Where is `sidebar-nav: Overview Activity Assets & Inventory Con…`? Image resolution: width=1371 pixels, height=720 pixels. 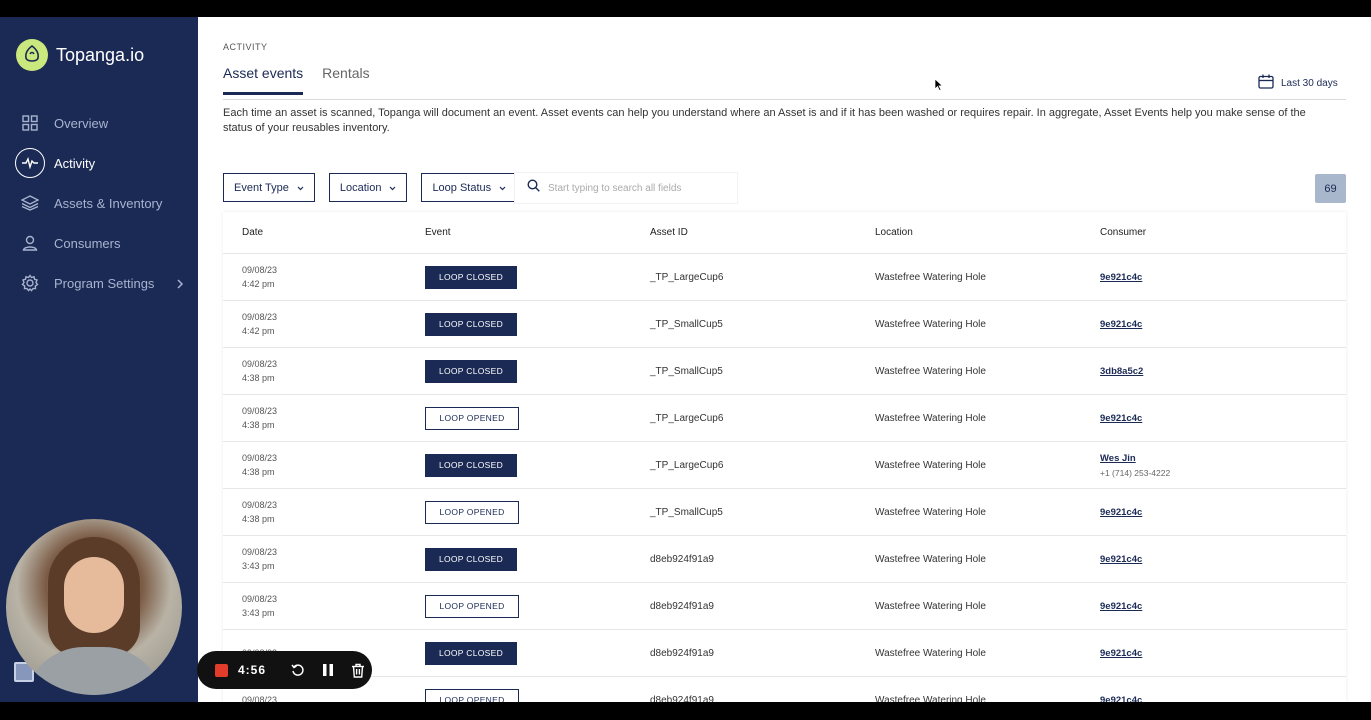 sidebar-nav: Overview Activity Assets & Inventory Con… is located at coordinates (99, 203).